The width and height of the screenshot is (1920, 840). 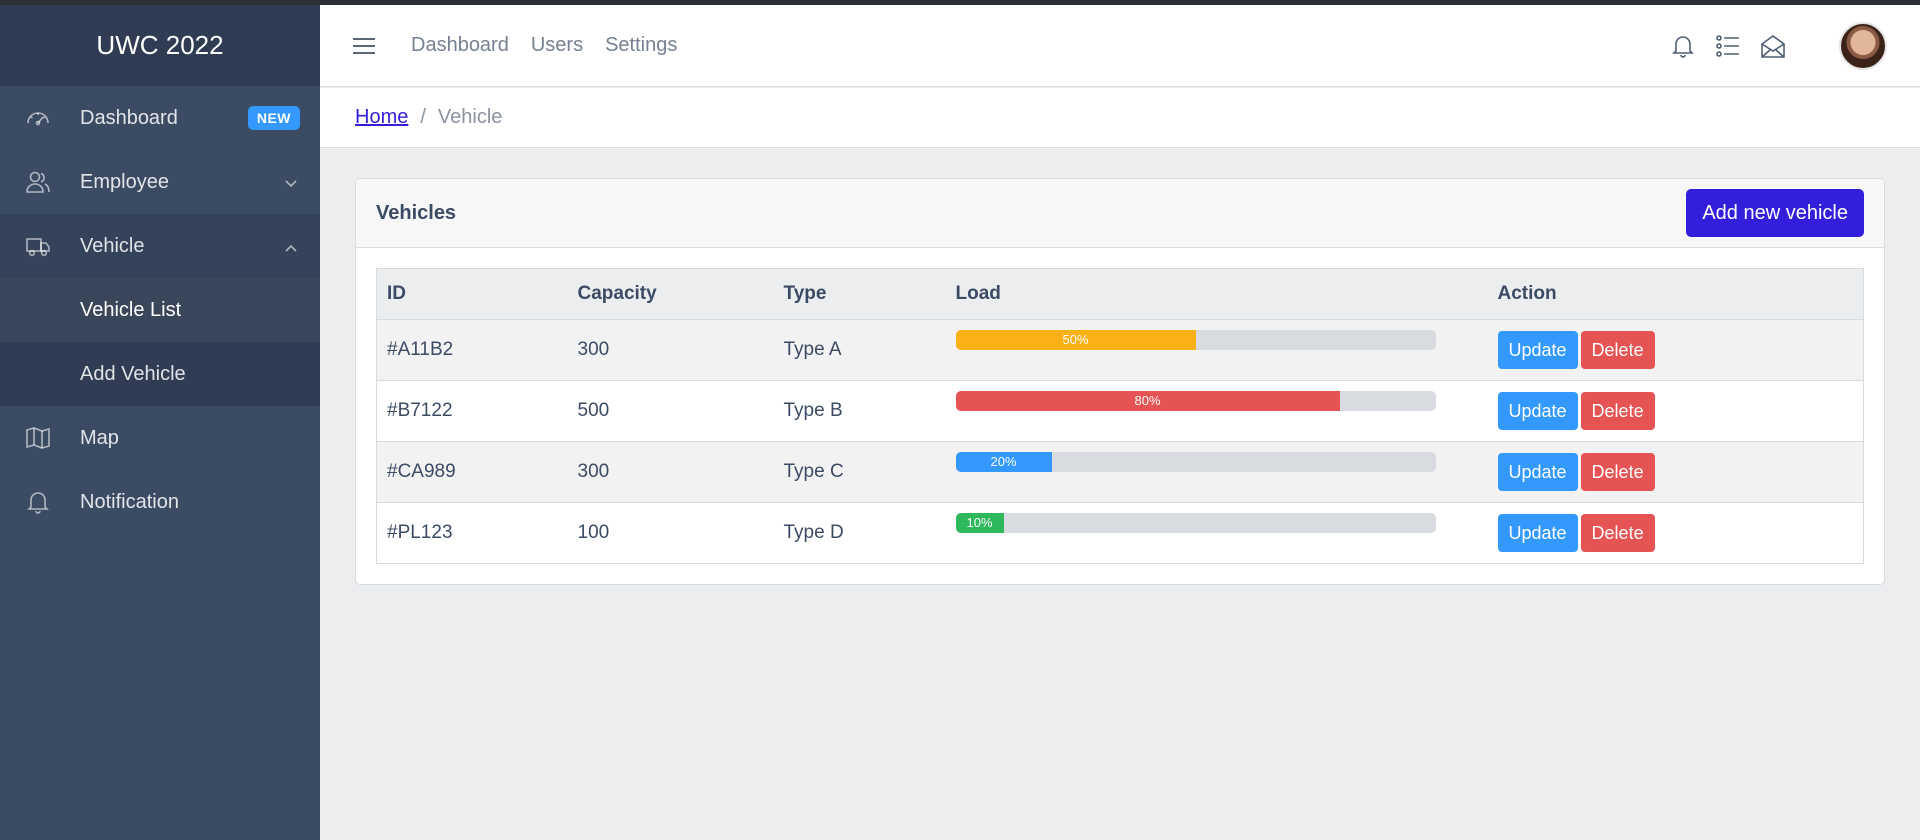 I want to click on table-row: #A11B2 300 Type A 50% Update Delete, so click(x=1120, y=350).